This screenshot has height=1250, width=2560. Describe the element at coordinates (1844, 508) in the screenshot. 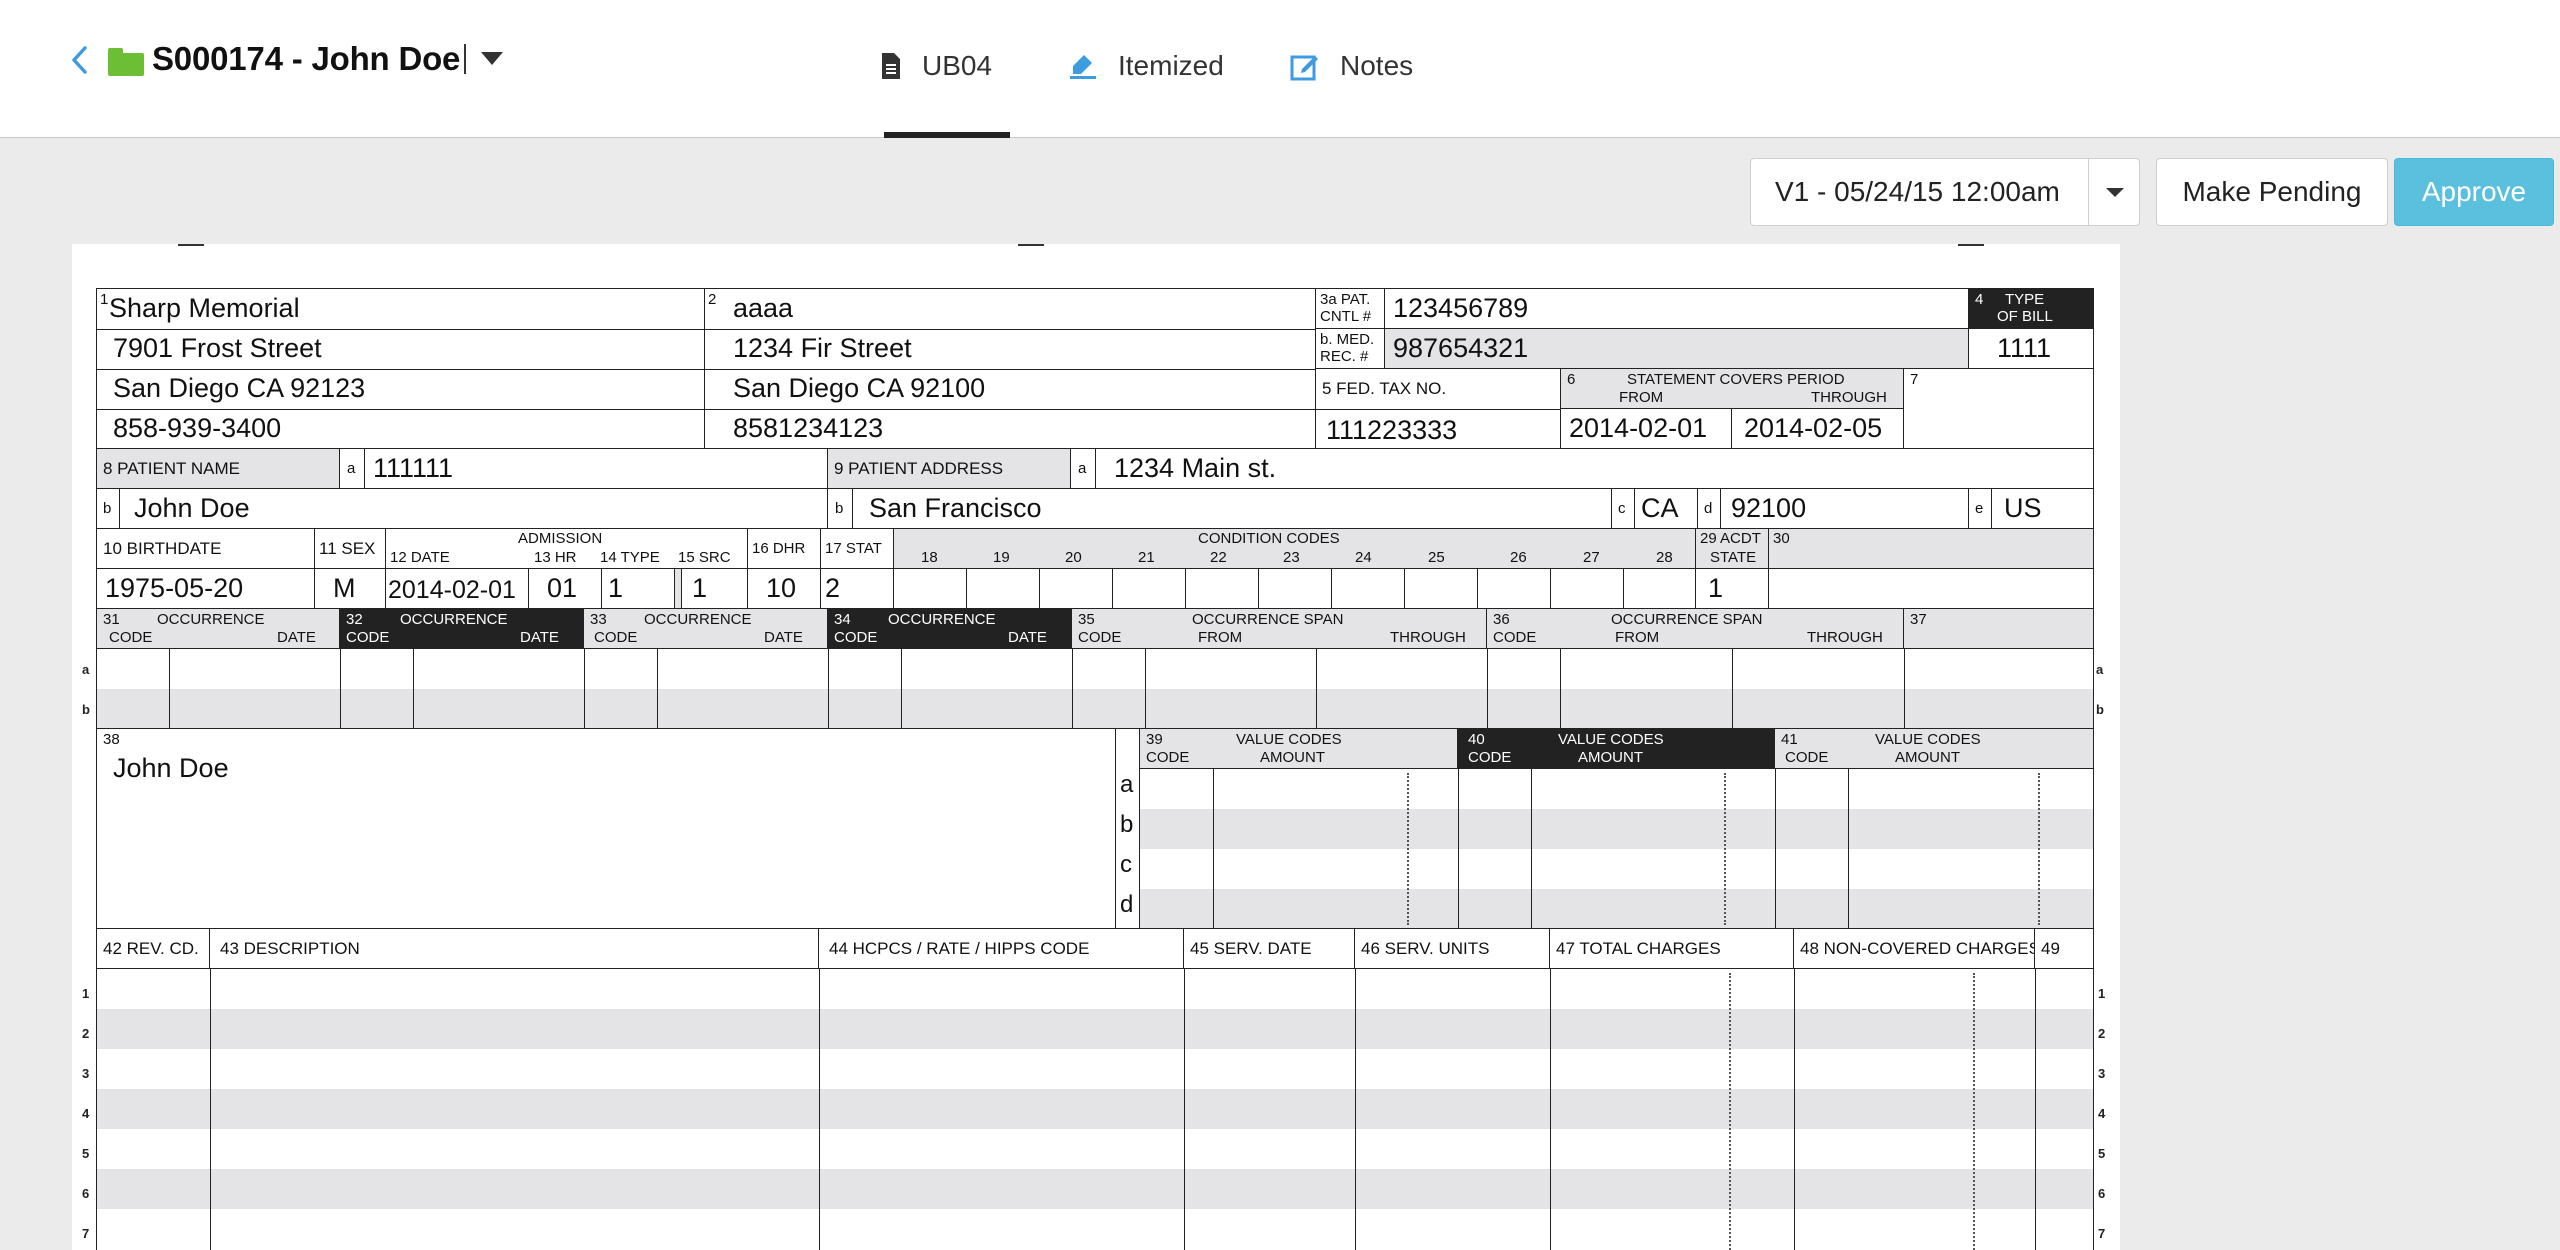

I see `patient-zip-field: 92100` at that location.